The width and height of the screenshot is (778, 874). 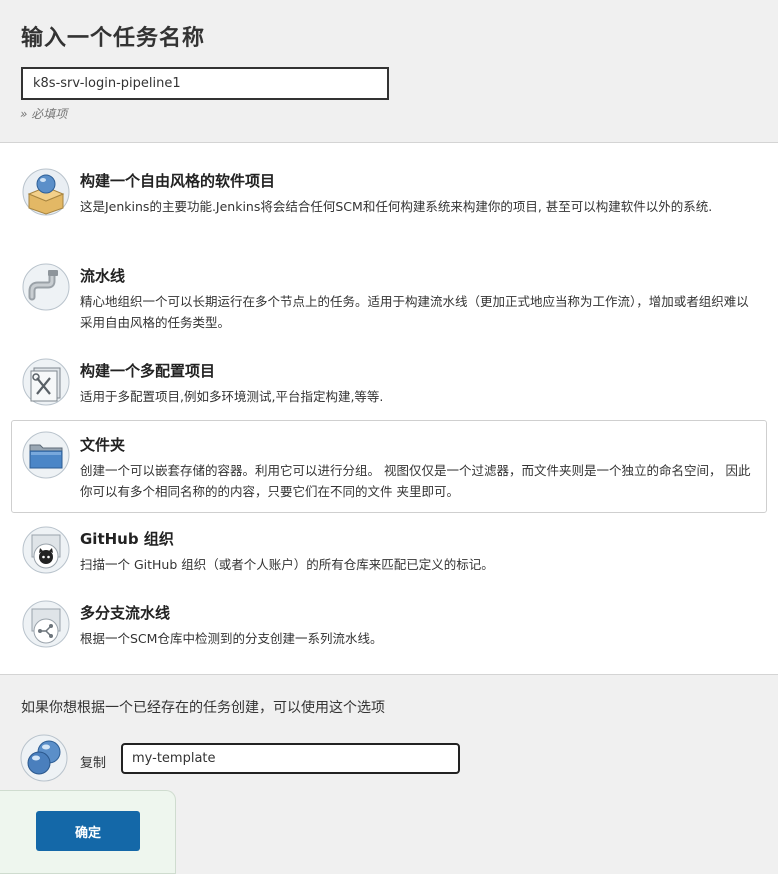 What do you see at coordinates (103, 445) in the screenshot?
I see `type-title: 文件夹` at bounding box center [103, 445].